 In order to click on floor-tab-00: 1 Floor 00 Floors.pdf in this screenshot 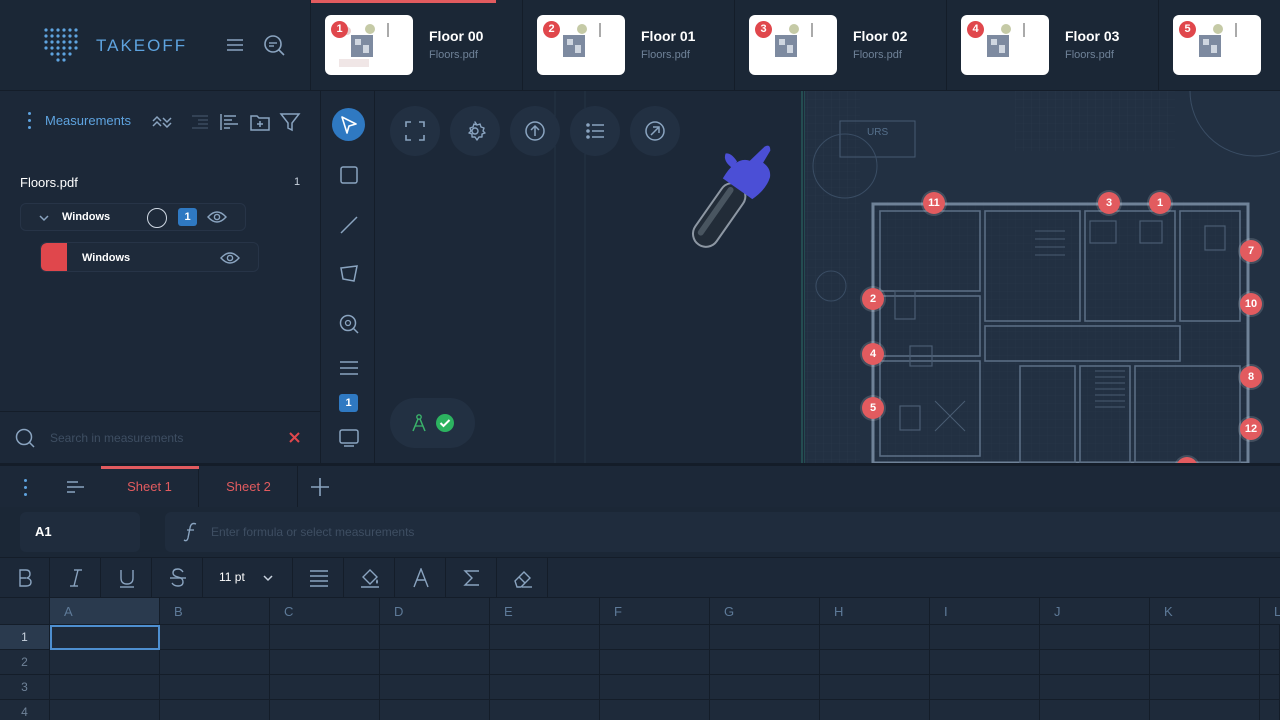, I will do `click(417, 45)`.